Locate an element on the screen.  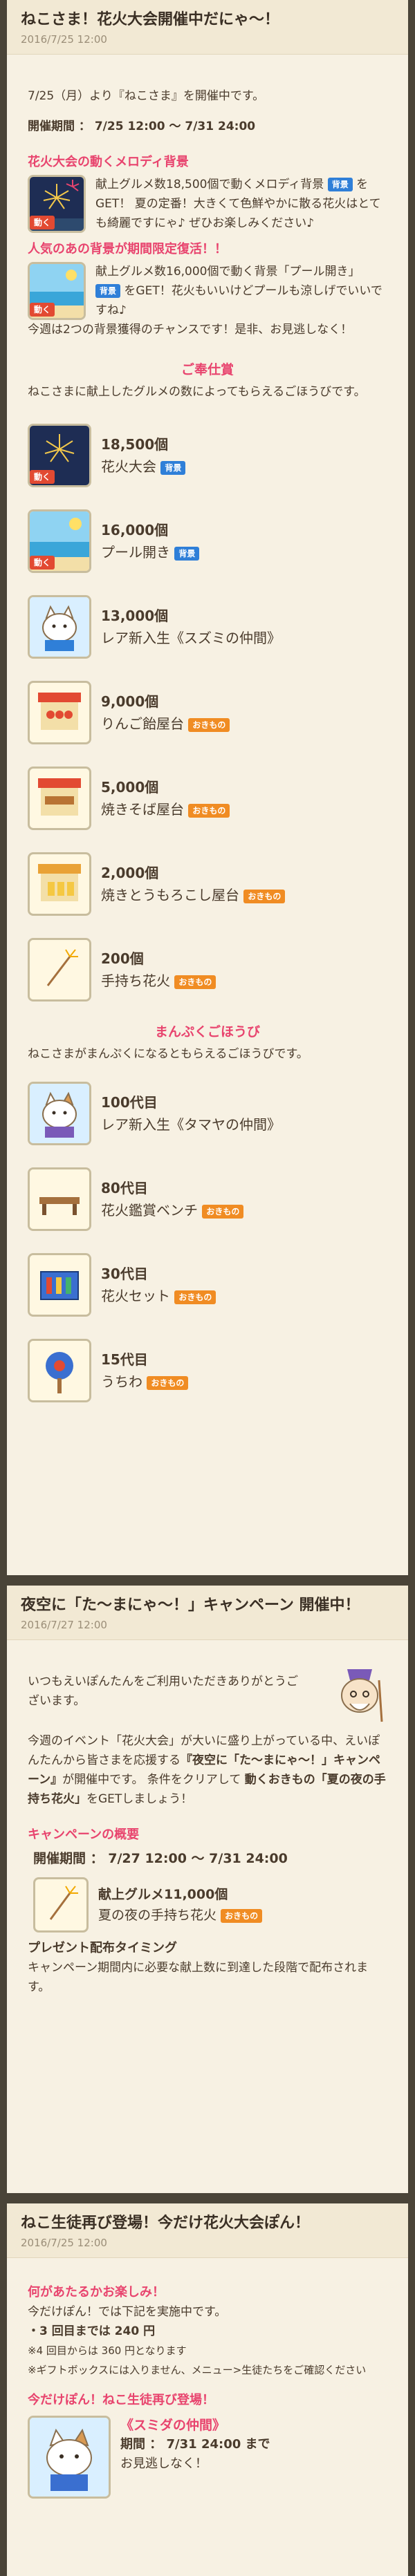
reward-info: 200個 手持ち花火 おきもの is located at coordinates (158, 970).